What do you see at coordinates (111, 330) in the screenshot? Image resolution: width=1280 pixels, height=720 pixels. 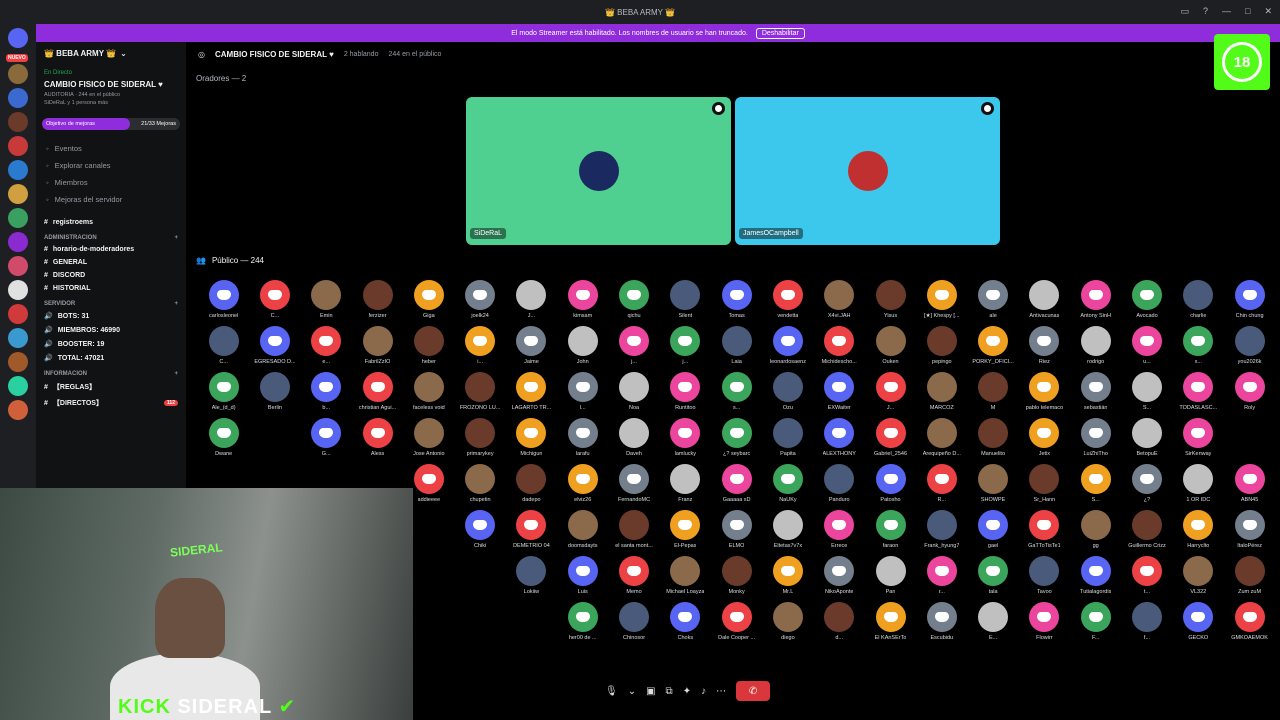 I see `channel-item: 🔊 MIEMBROS: 46990` at bounding box center [111, 330].